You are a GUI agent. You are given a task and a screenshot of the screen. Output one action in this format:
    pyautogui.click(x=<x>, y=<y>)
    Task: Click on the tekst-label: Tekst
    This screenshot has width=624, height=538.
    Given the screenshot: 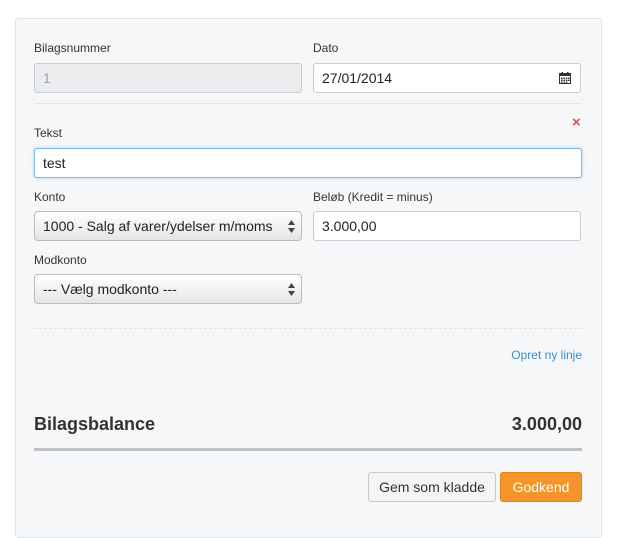 What is the action you would take?
    pyautogui.click(x=48, y=133)
    